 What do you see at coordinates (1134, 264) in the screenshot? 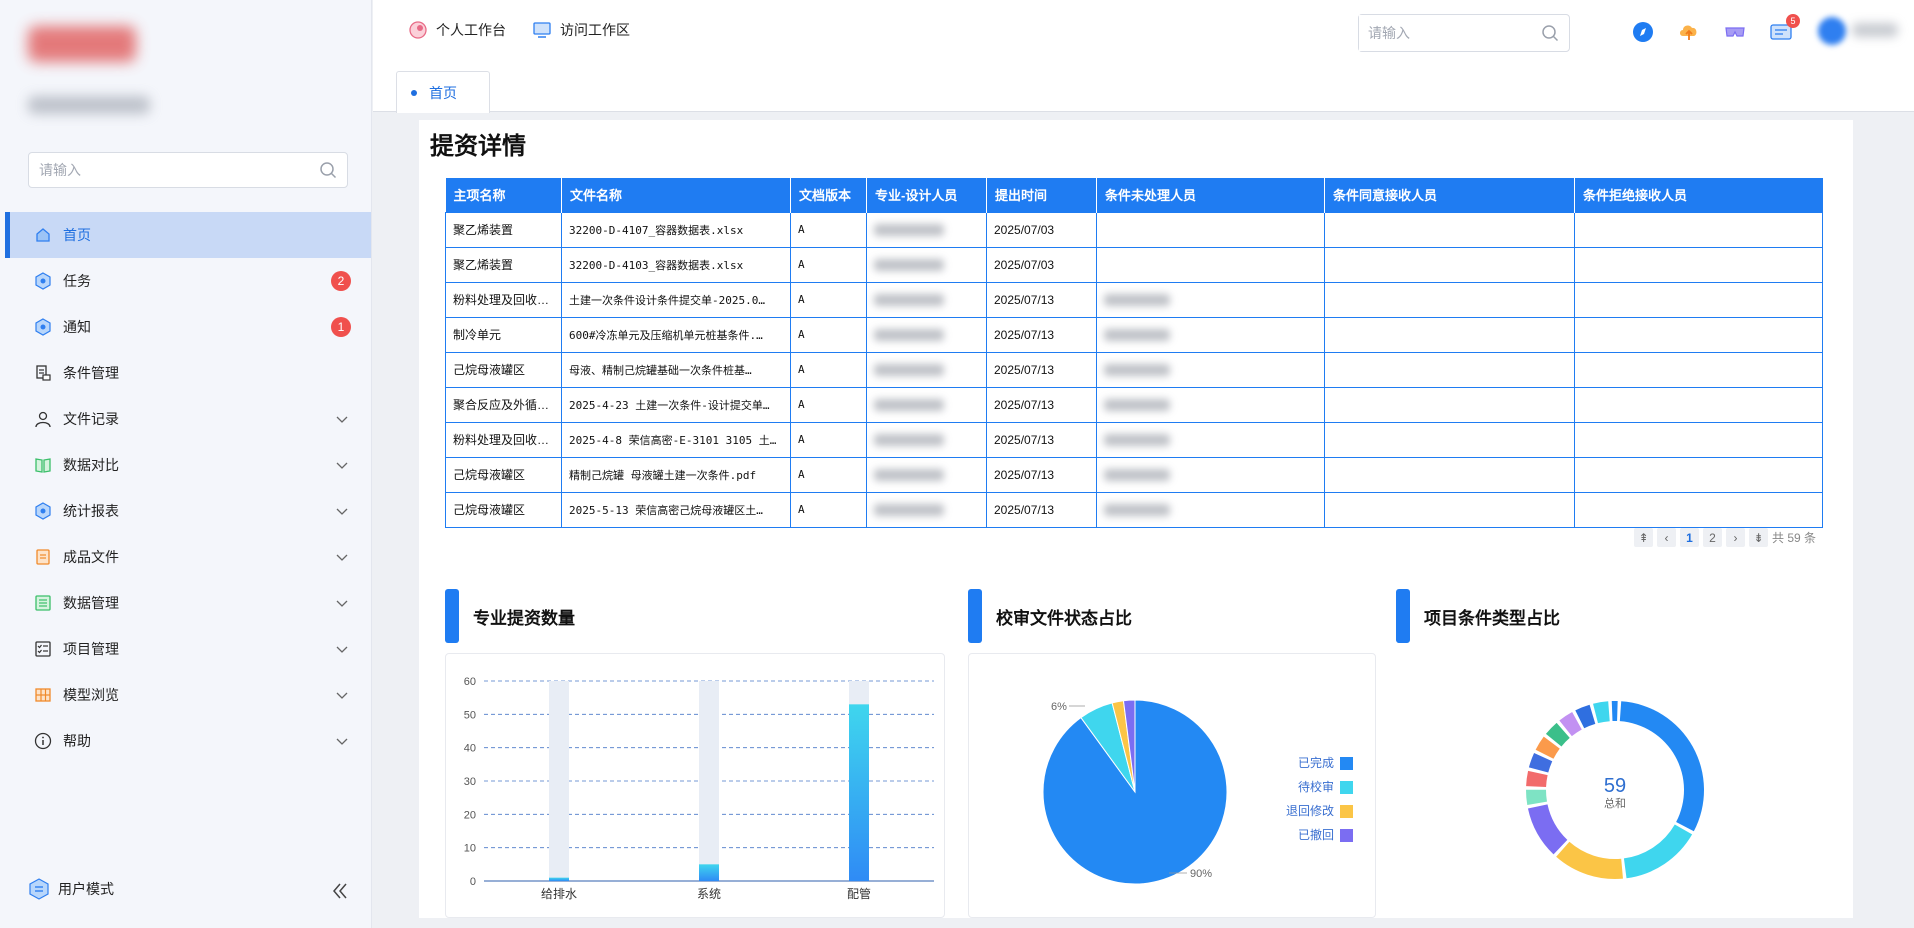
I see `table-row: 聚乙烯装置 32200-D-4103_容器数据表.xlsx A 2025/07/03` at bounding box center [1134, 264].